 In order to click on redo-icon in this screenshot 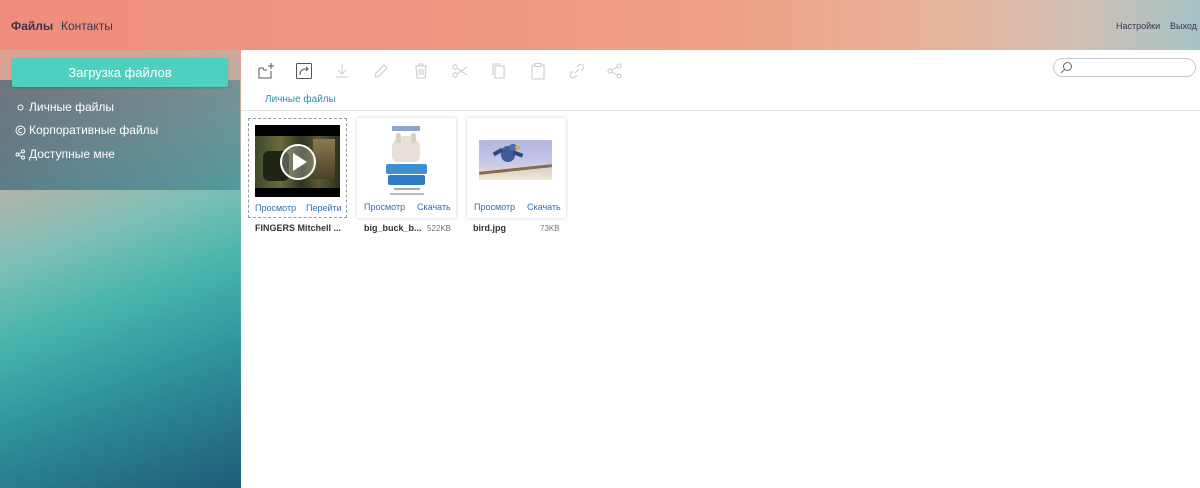, I will do `click(304, 71)`.